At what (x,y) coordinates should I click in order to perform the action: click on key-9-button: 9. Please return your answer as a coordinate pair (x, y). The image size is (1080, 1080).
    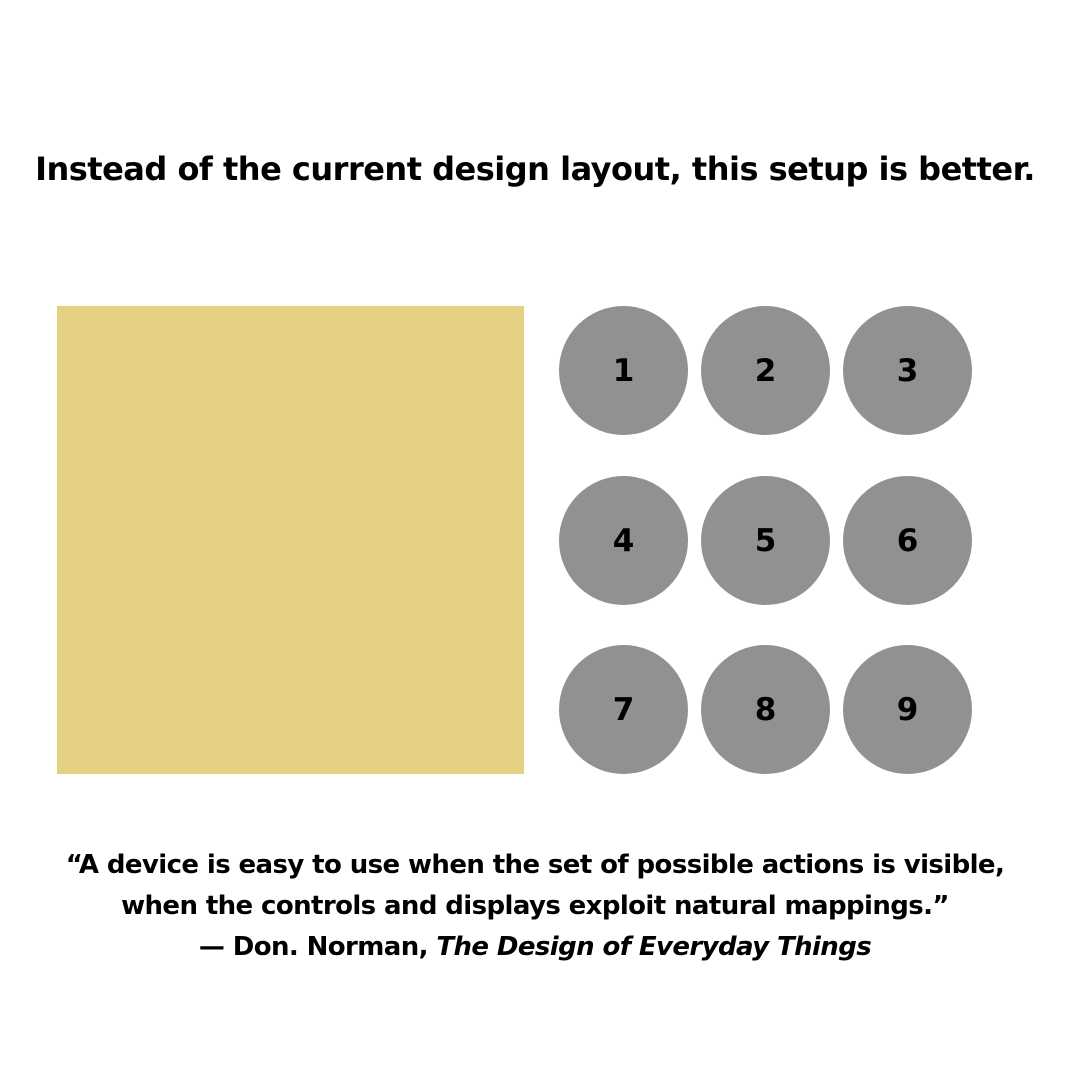
    Looking at the image, I should click on (907, 709).